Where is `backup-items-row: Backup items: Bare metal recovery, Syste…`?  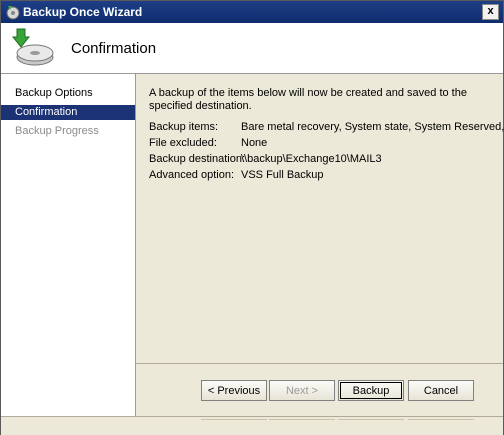
backup-items-row: Backup items: Bare metal recovery, Syste… is located at coordinates (326, 128).